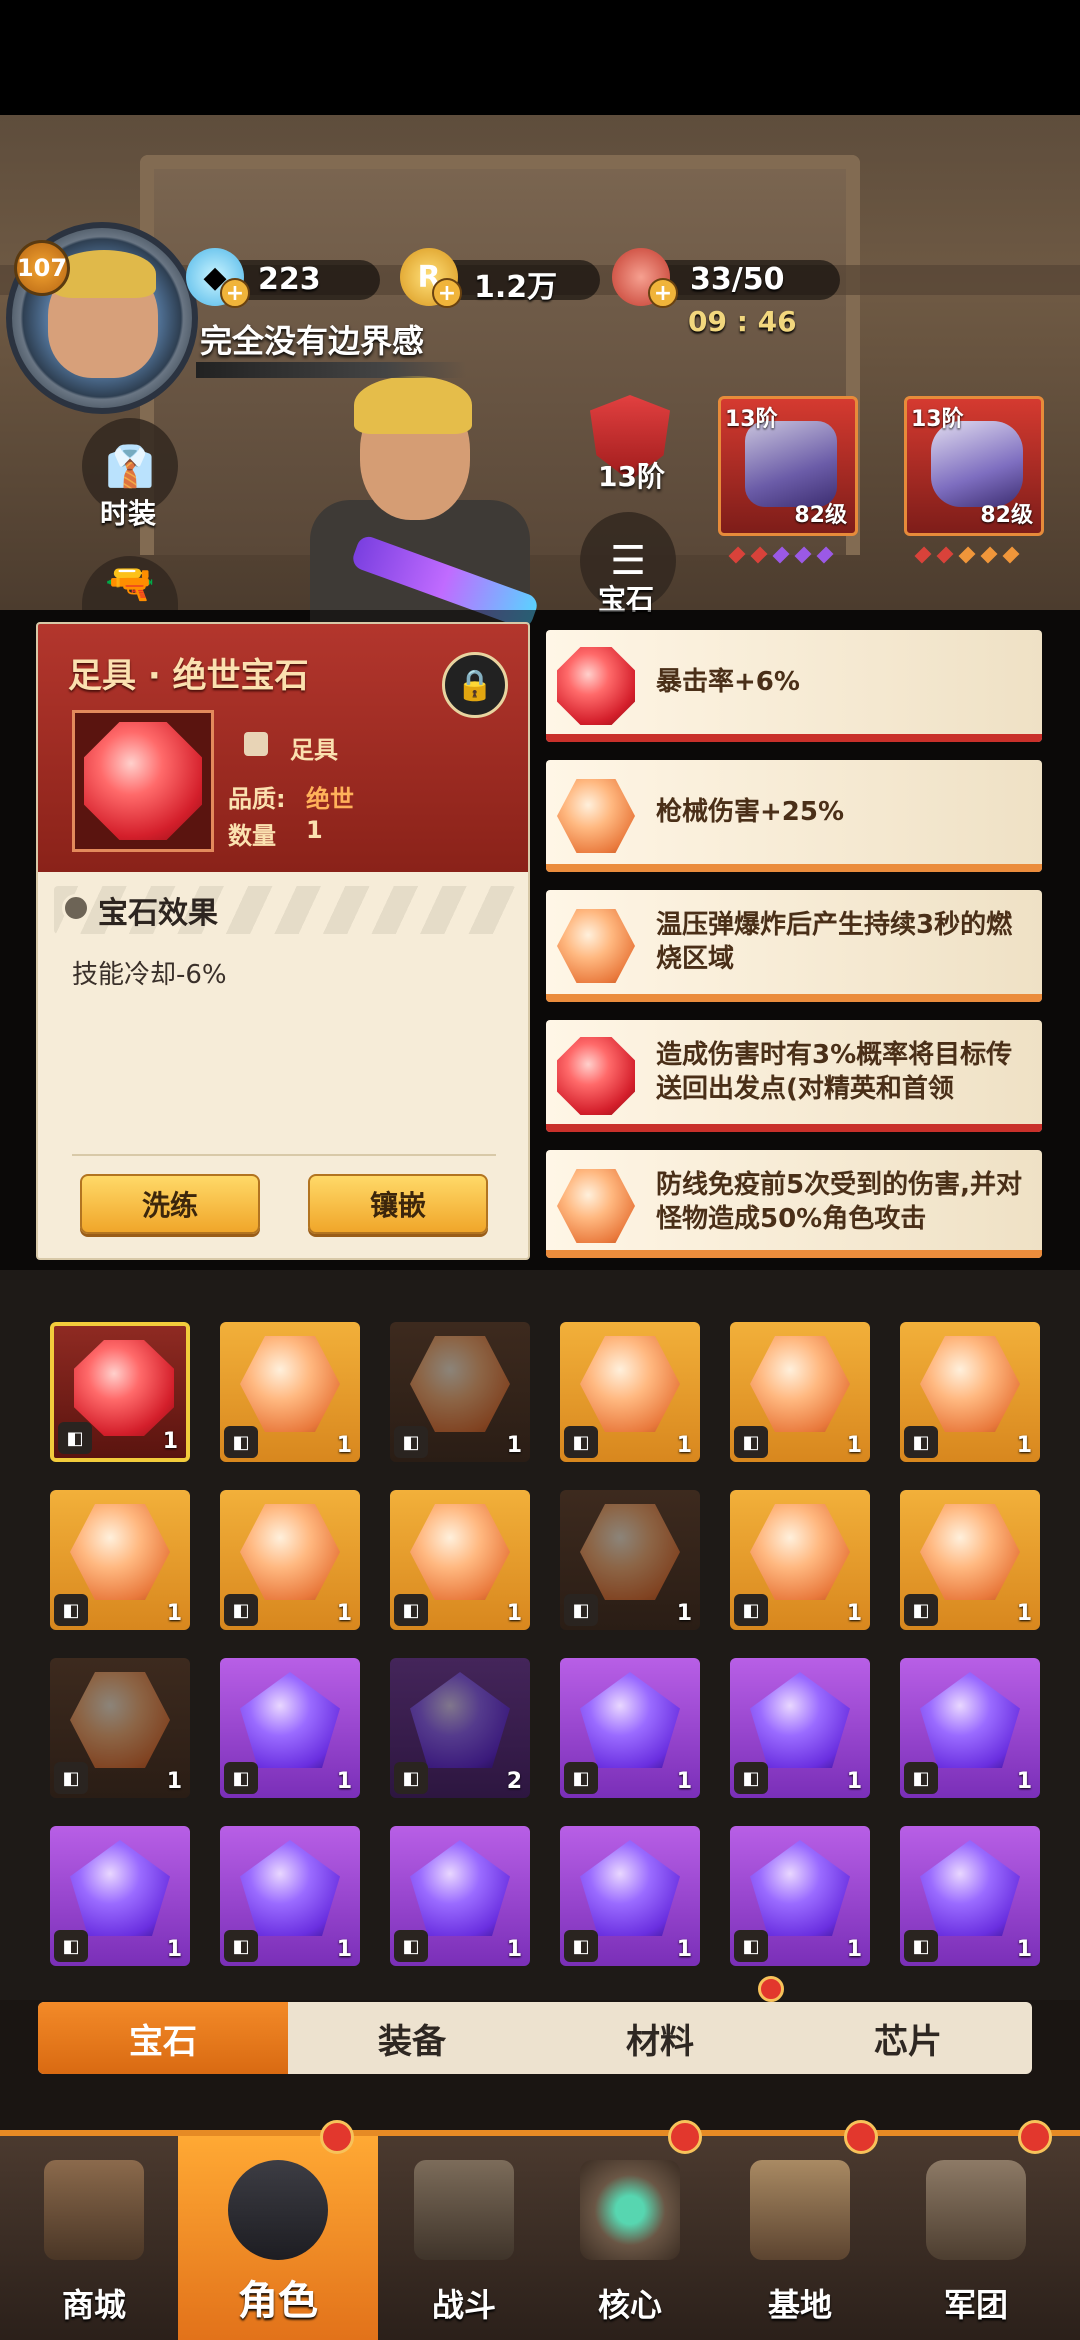 The width and height of the screenshot is (1080, 2340). I want to click on slot-count: 2, so click(514, 1781).